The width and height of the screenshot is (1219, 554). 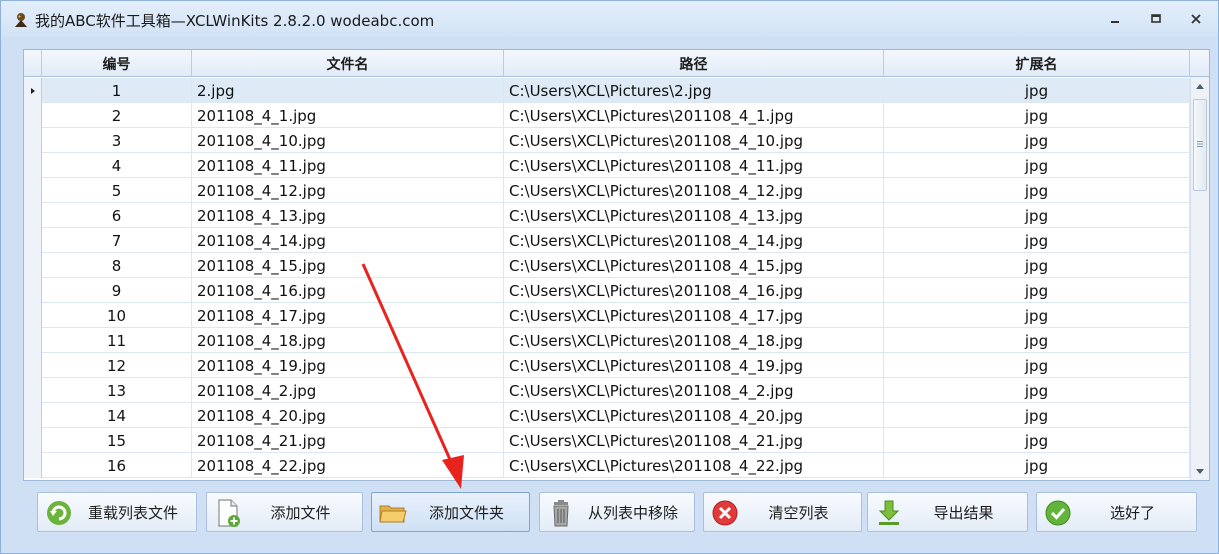 I want to click on export-results-button: 导出结果, so click(x=947, y=512).